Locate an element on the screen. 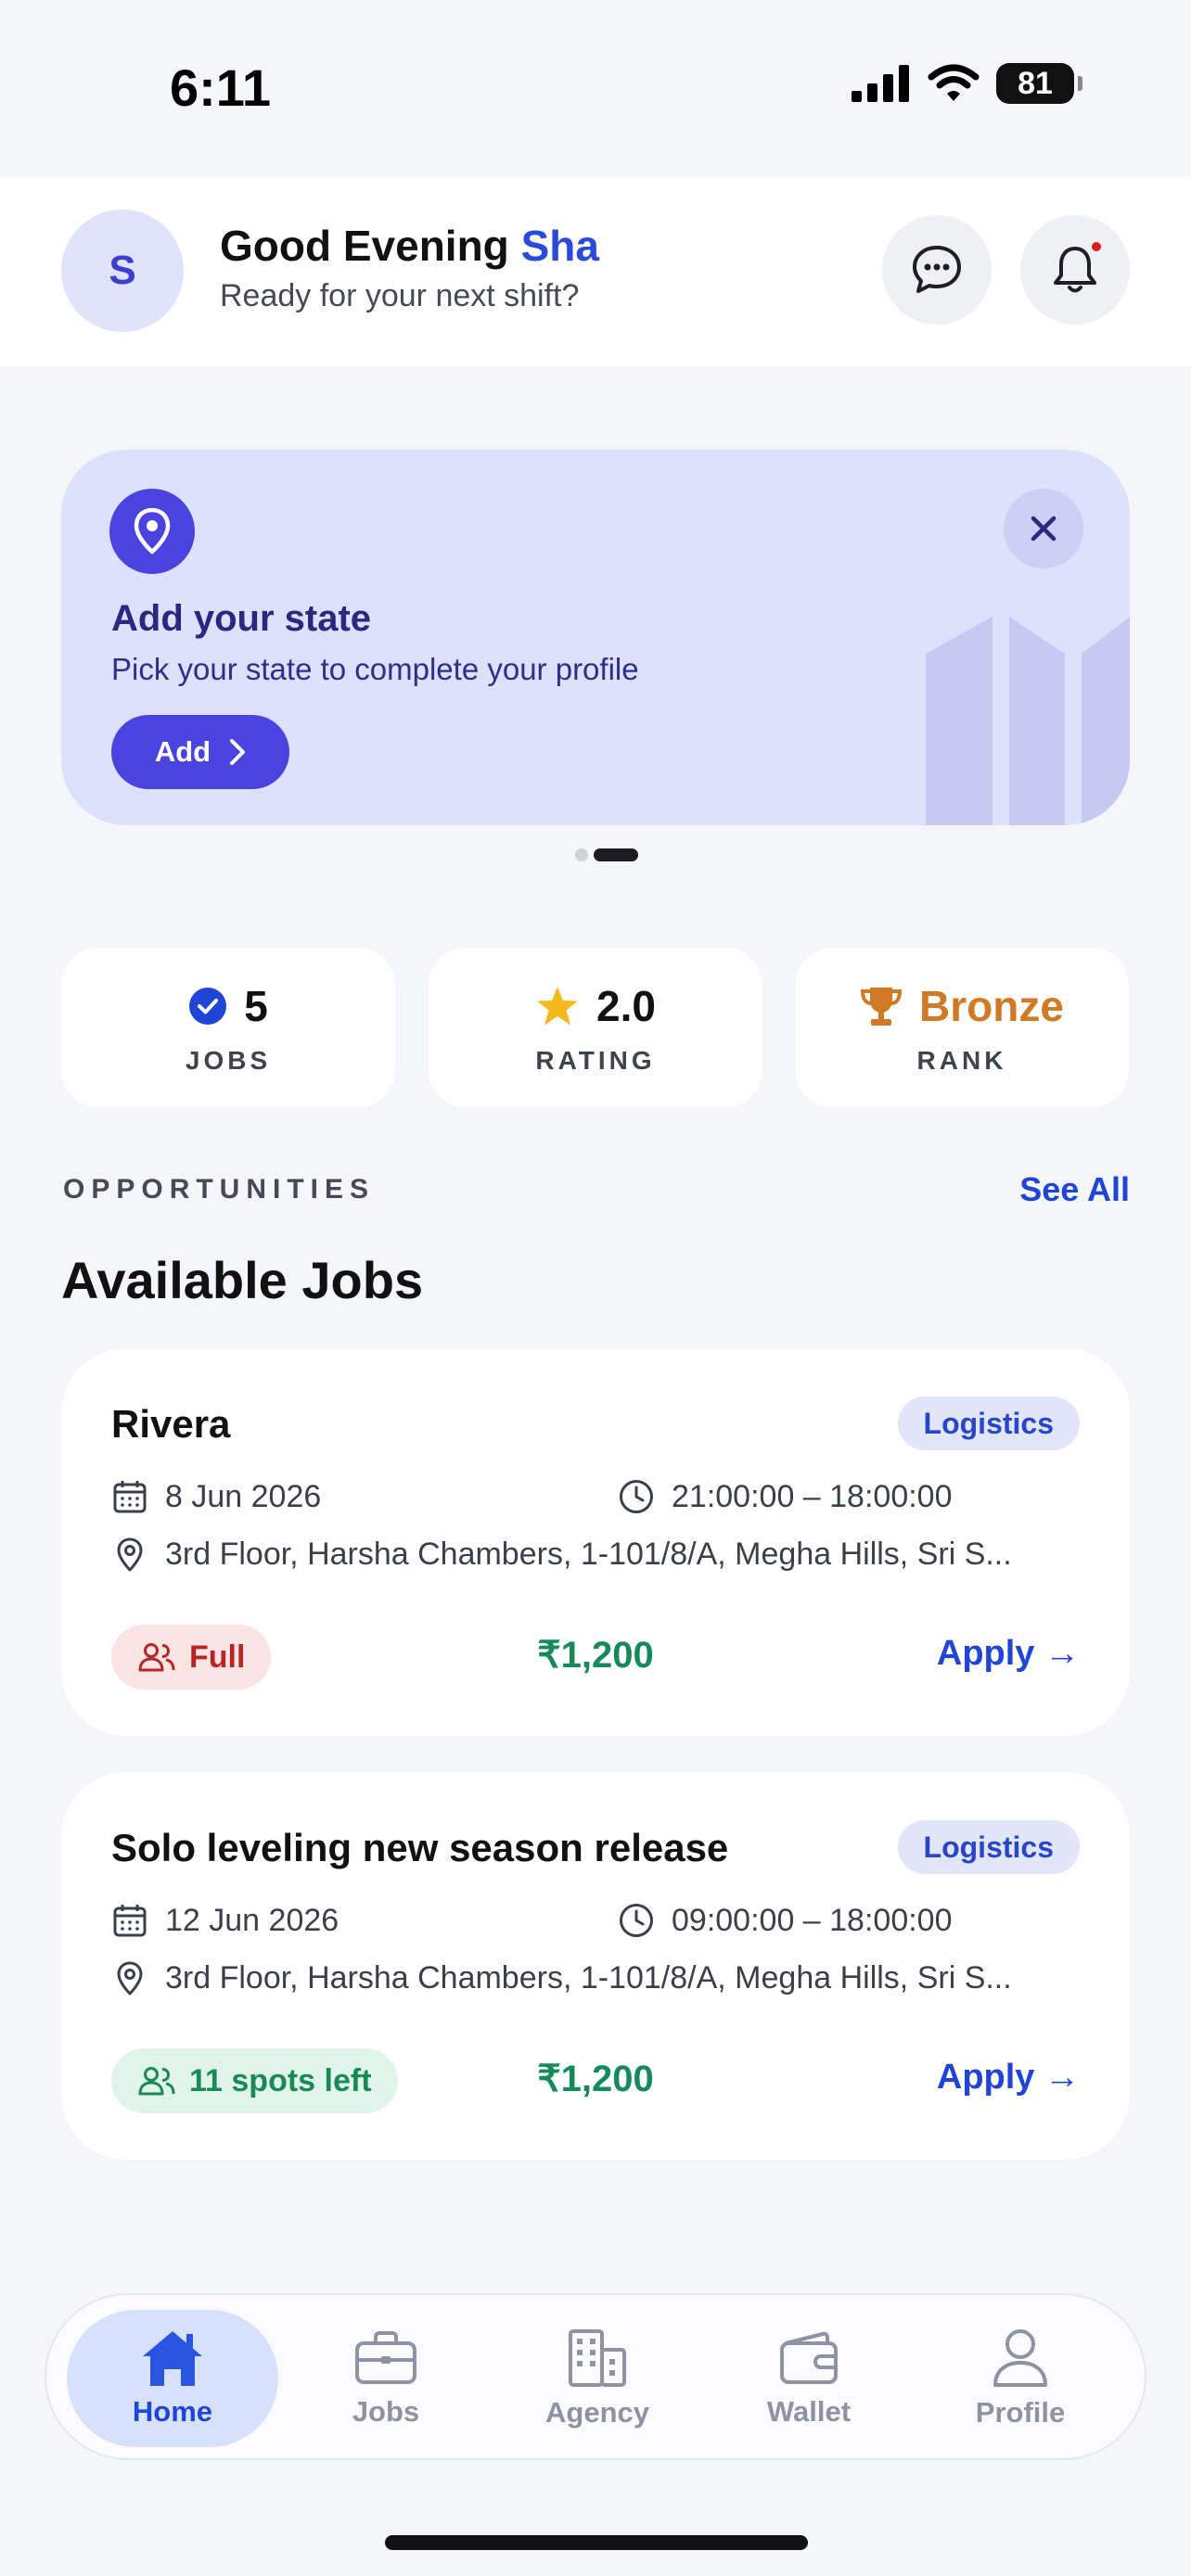 The width and height of the screenshot is (1191, 2576). job-date: 12 Jun 2026 is located at coordinates (225, 1920).